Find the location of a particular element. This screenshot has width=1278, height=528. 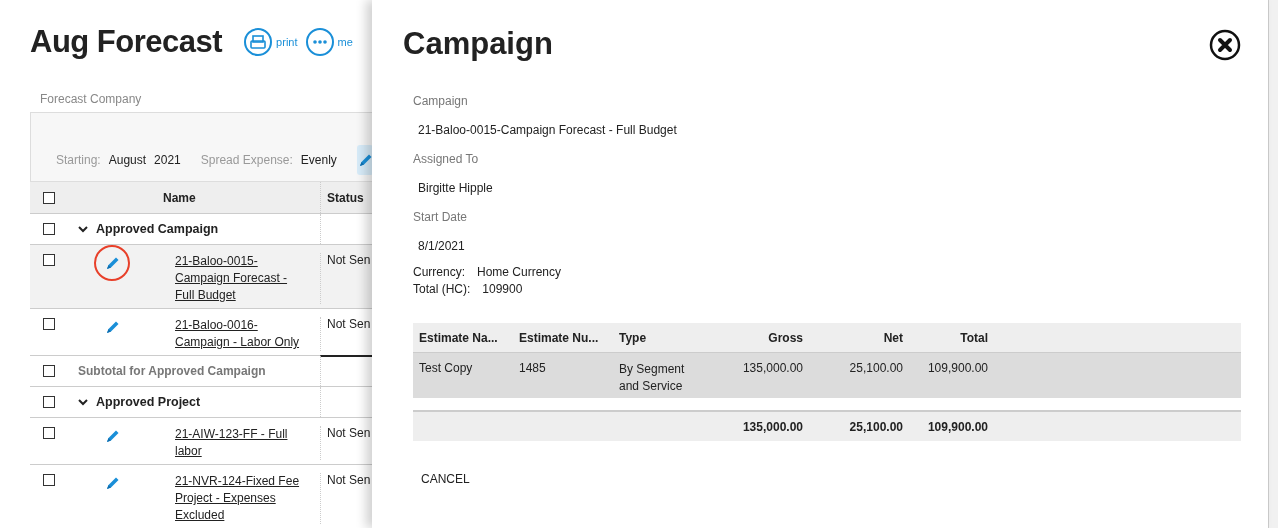

field-label: Campaign is located at coordinates (441, 102).